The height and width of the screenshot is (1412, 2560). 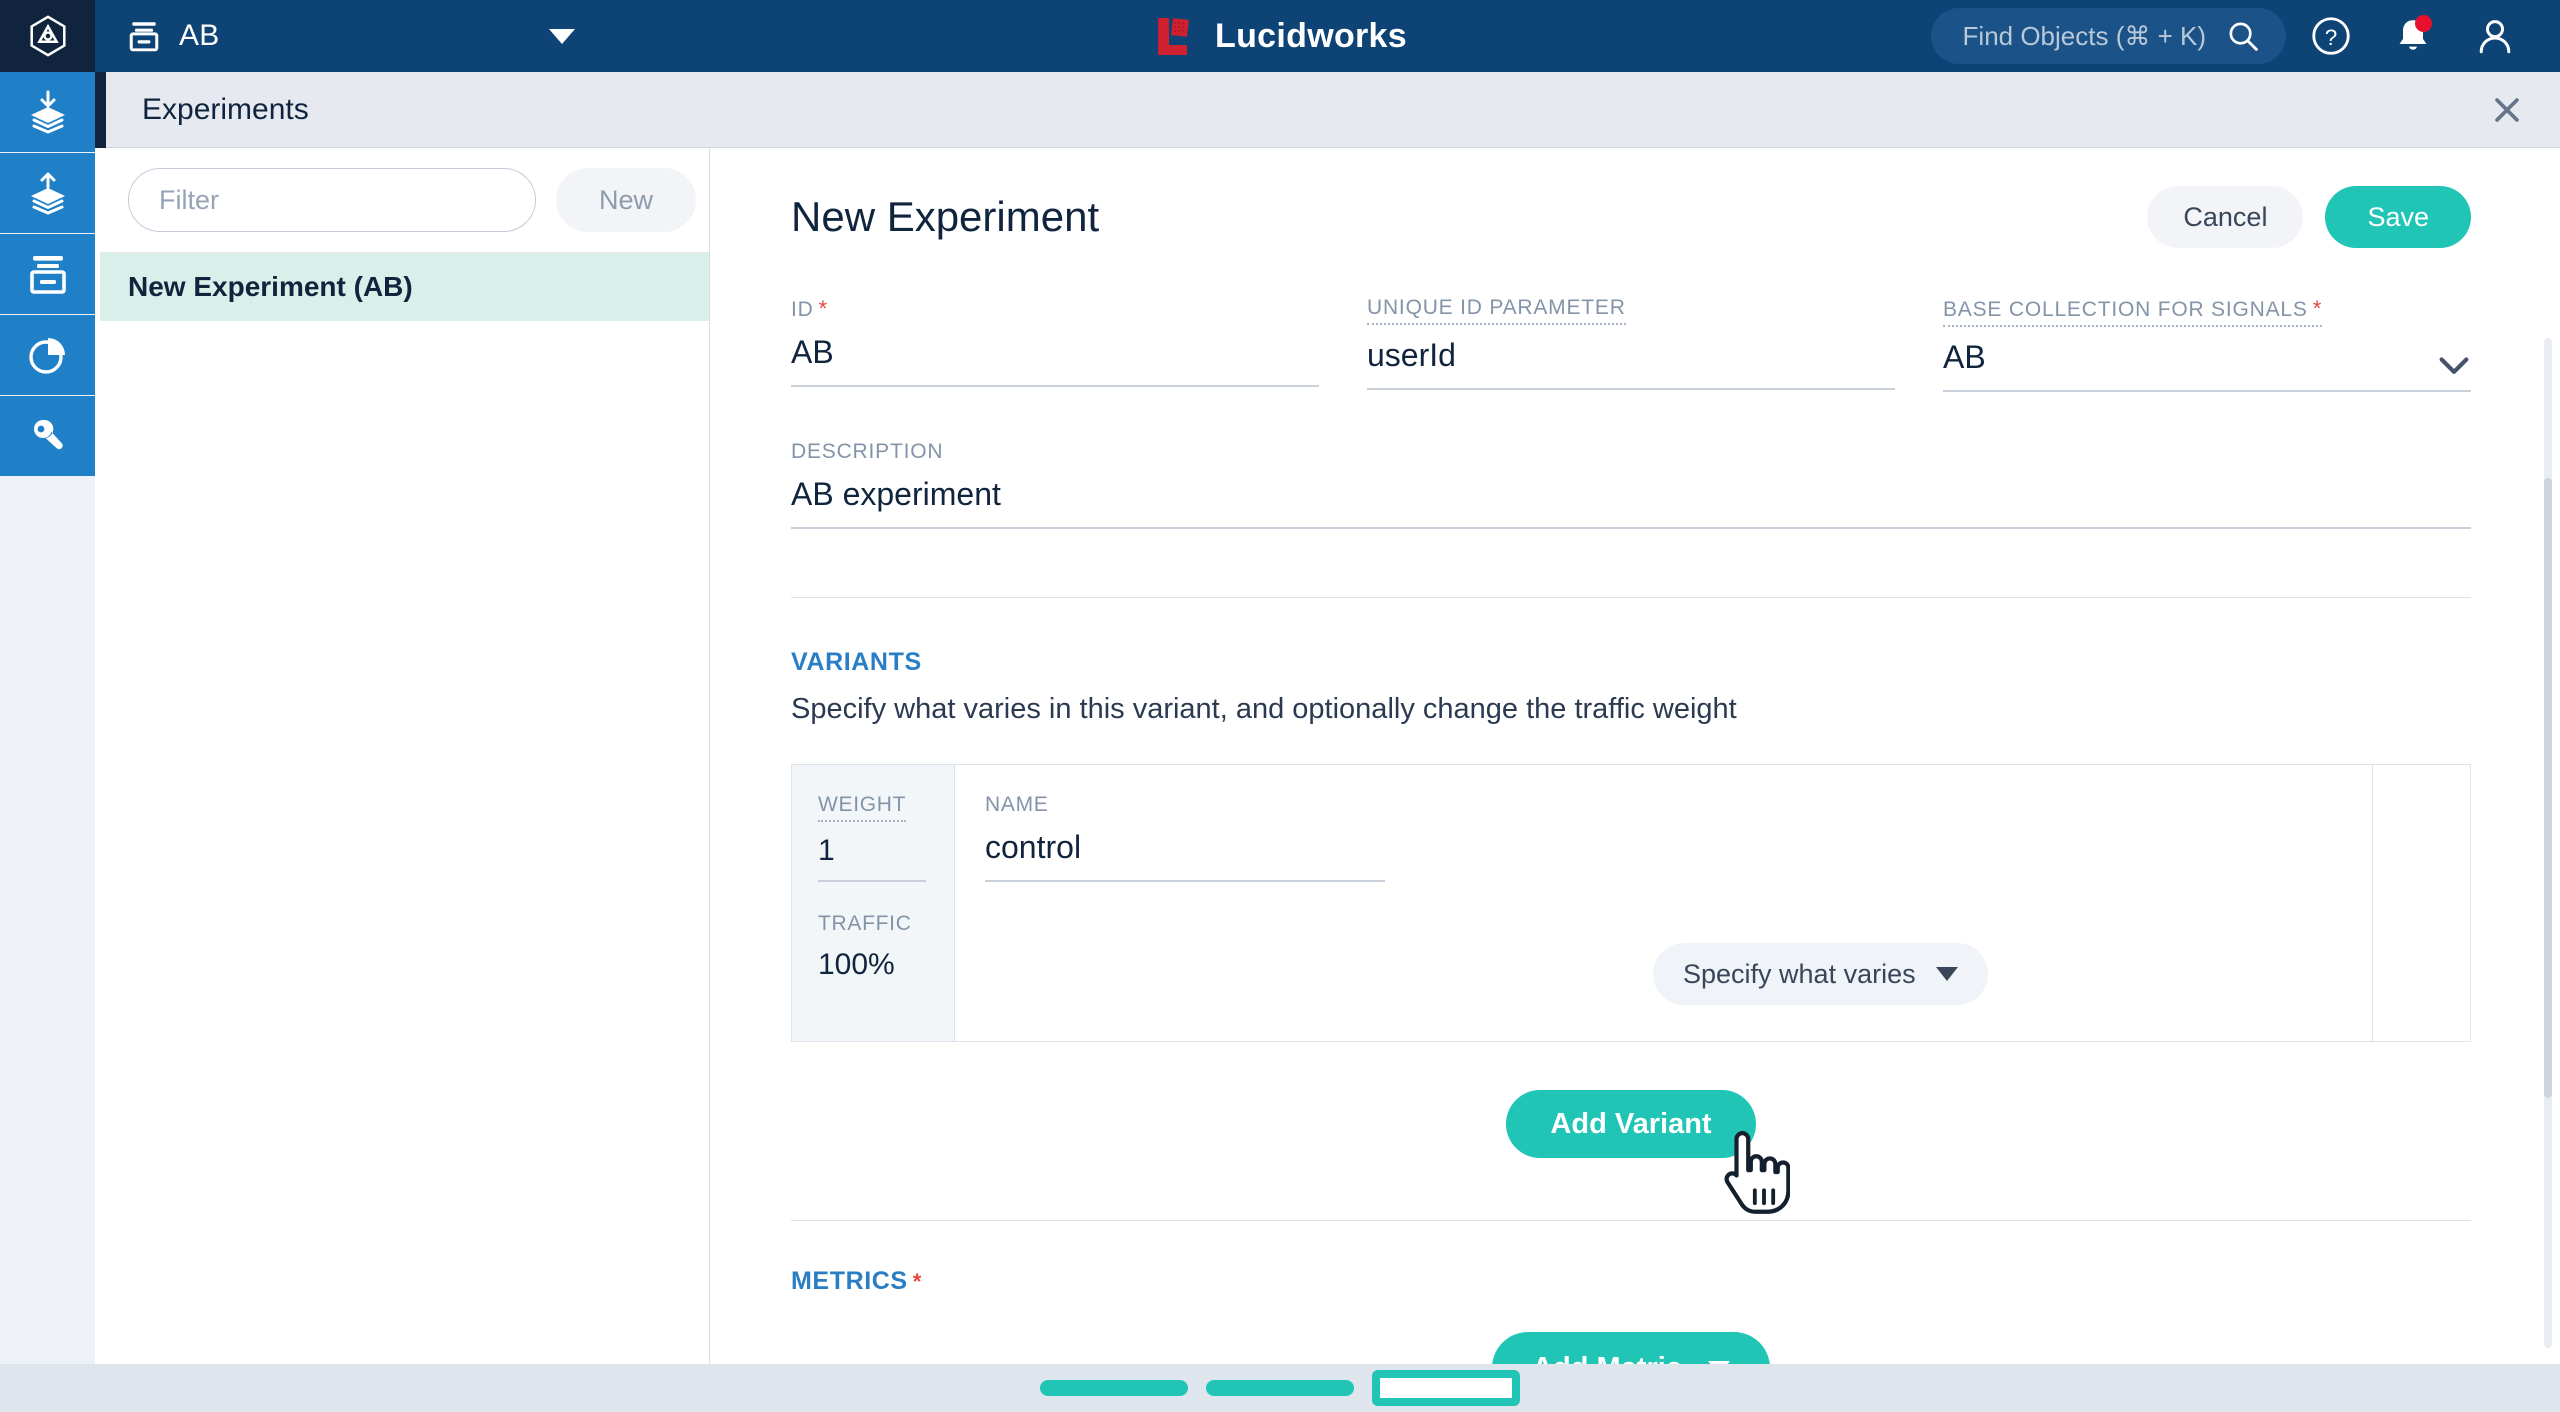 I want to click on variant-name-value: control, so click(x=1185, y=855).